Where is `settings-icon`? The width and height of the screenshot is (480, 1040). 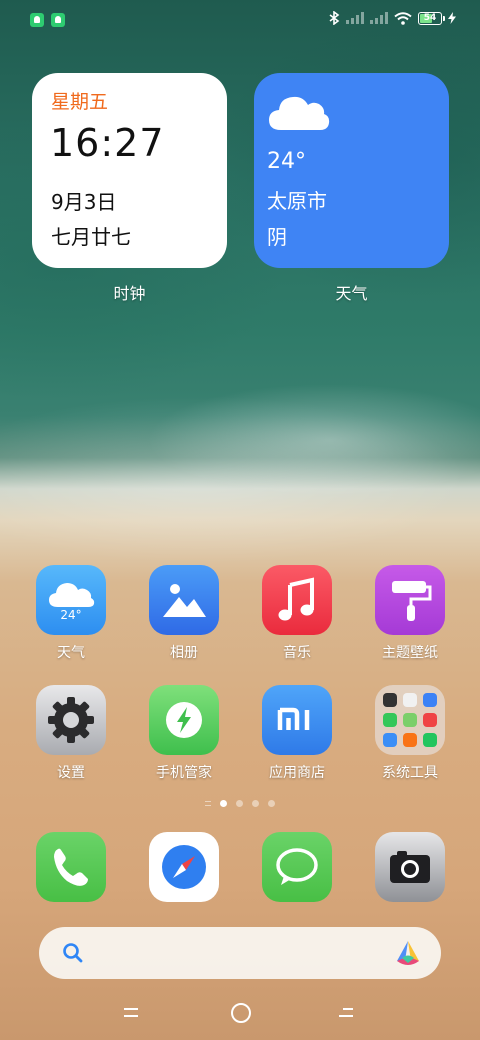 settings-icon is located at coordinates (71, 720).